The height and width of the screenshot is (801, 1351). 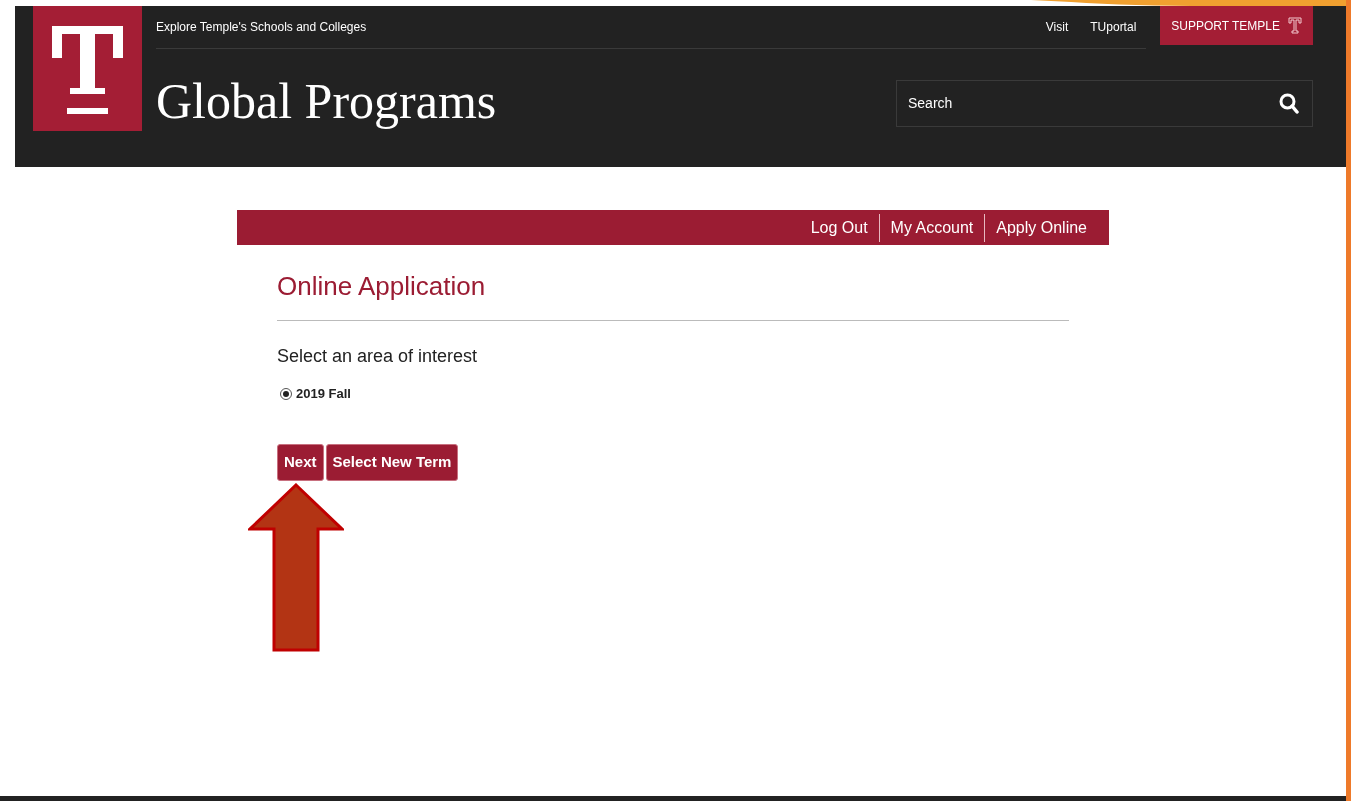 I want to click on utility-link: TUportal, so click(x=1113, y=27).